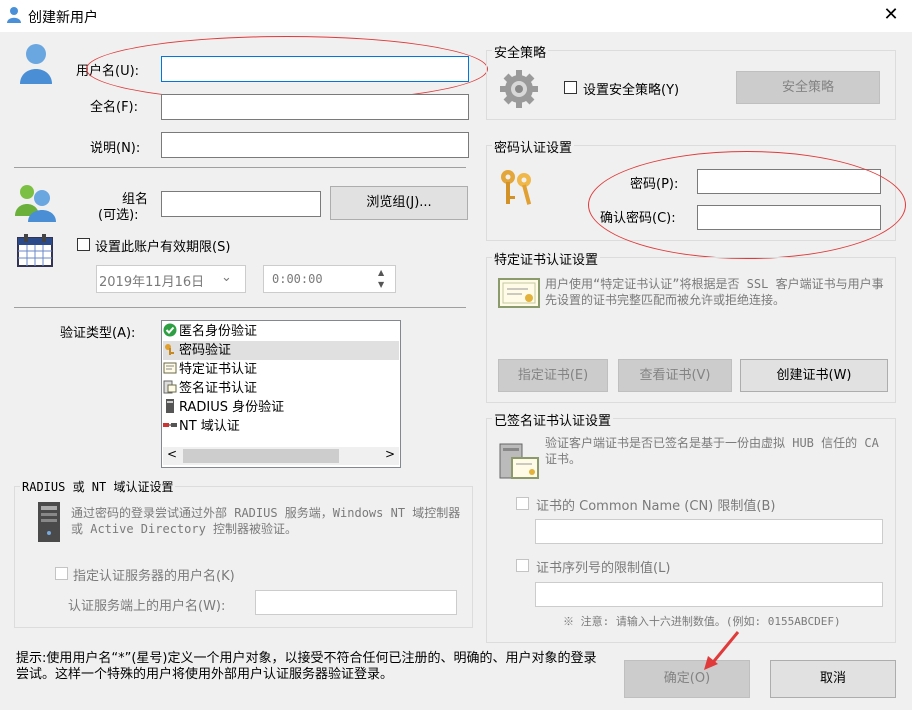 The image size is (912, 710). What do you see at coordinates (381, 284) in the screenshot?
I see `spin-down-icon: ▼` at bounding box center [381, 284].